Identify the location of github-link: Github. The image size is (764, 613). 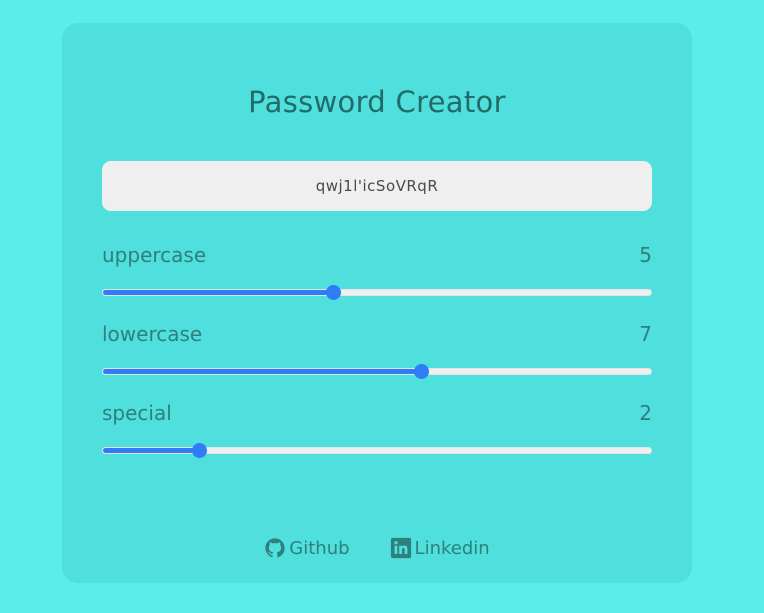
(307, 548).